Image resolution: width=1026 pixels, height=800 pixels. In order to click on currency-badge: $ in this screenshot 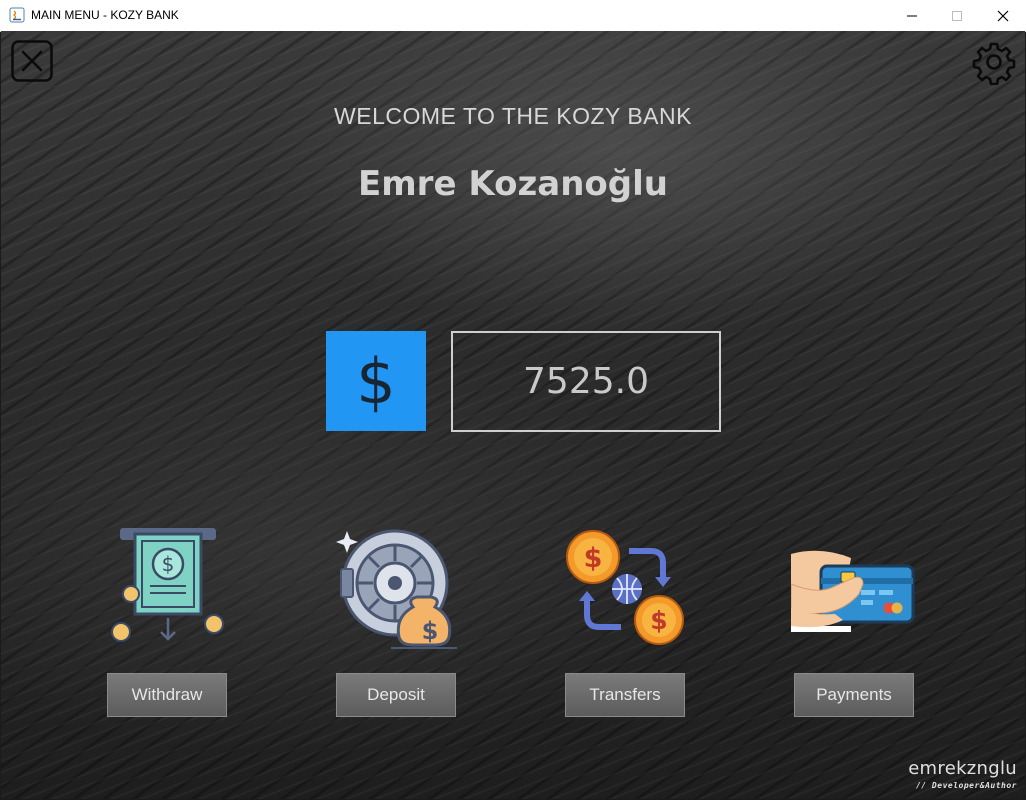, I will do `click(376, 381)`.